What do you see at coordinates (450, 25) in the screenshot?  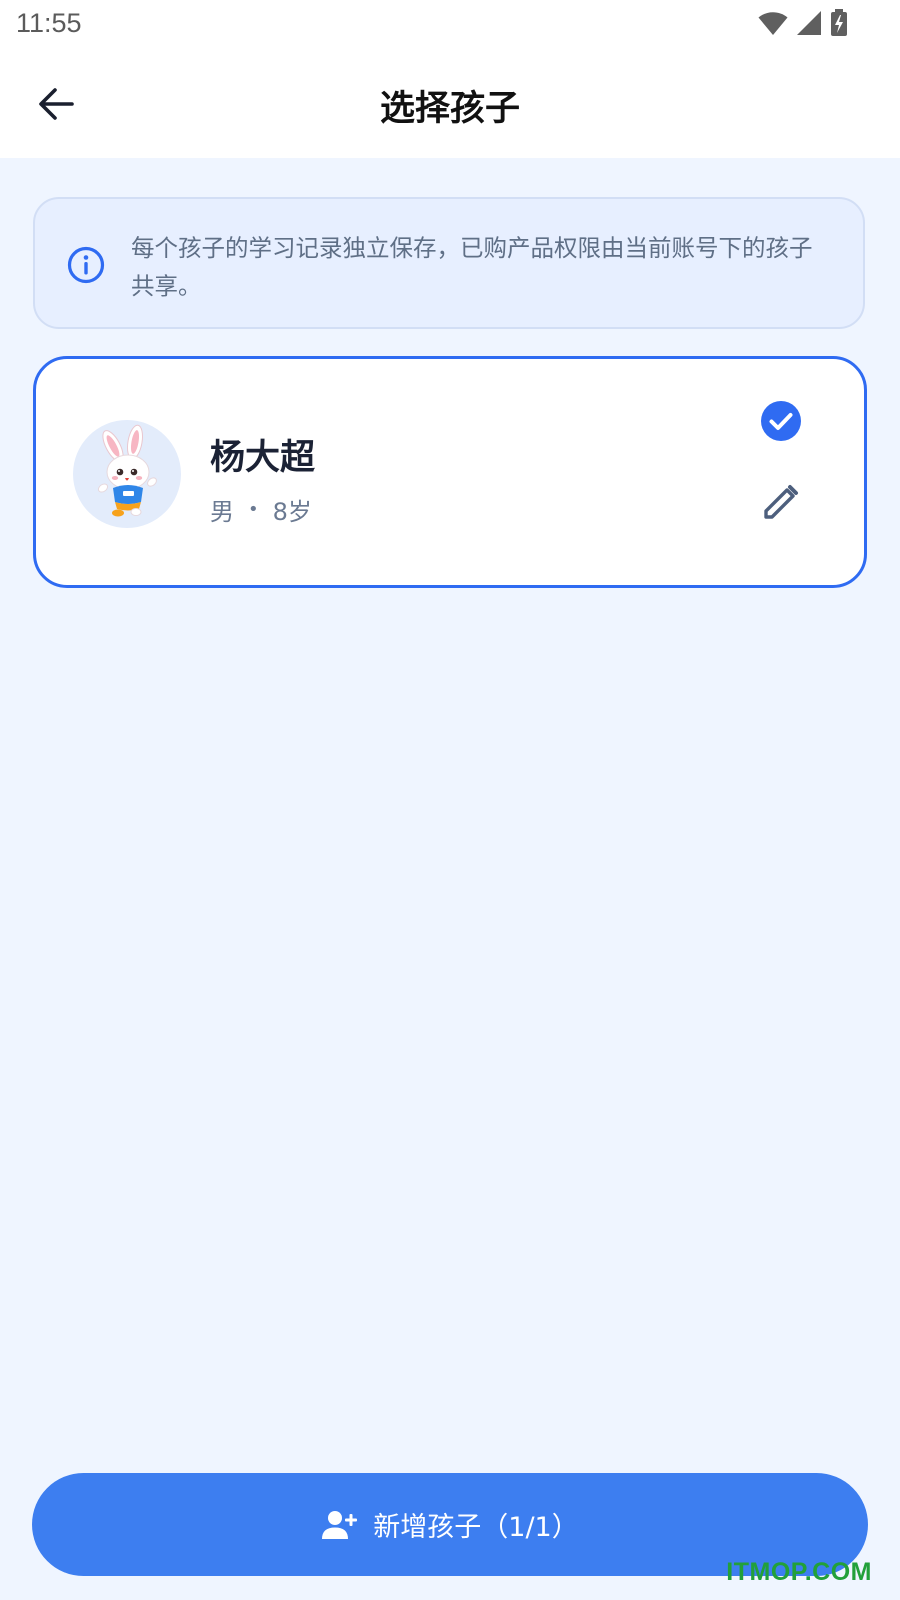 I see `status-bar: 11:55` at bounding box center [450, 25].